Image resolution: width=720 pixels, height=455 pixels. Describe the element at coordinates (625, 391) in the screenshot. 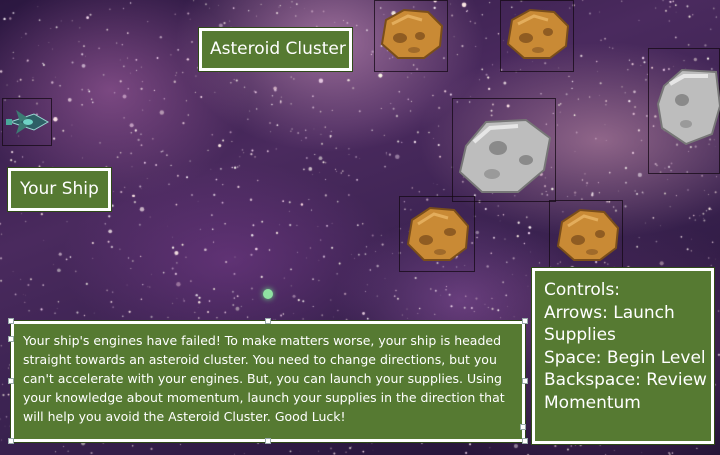

I see `controls-backspace-line: Backspace: Review Momentum` at that location.